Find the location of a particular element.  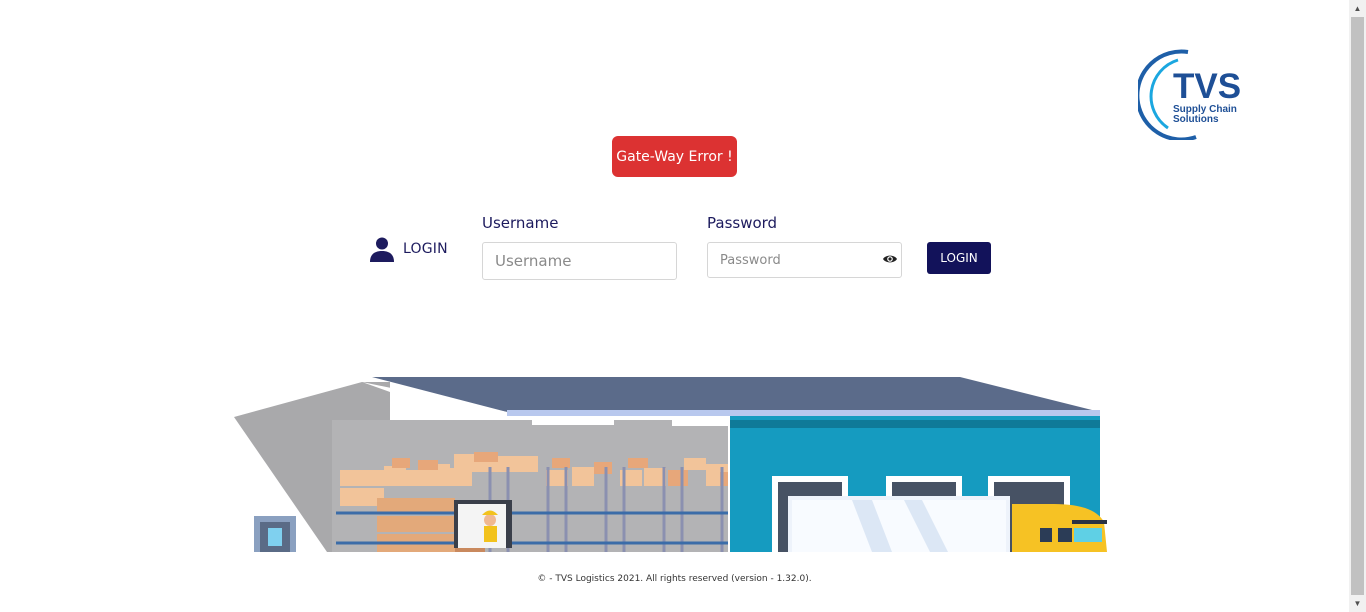

login-section-label: LOGIN is located at coordinates (408, 249).